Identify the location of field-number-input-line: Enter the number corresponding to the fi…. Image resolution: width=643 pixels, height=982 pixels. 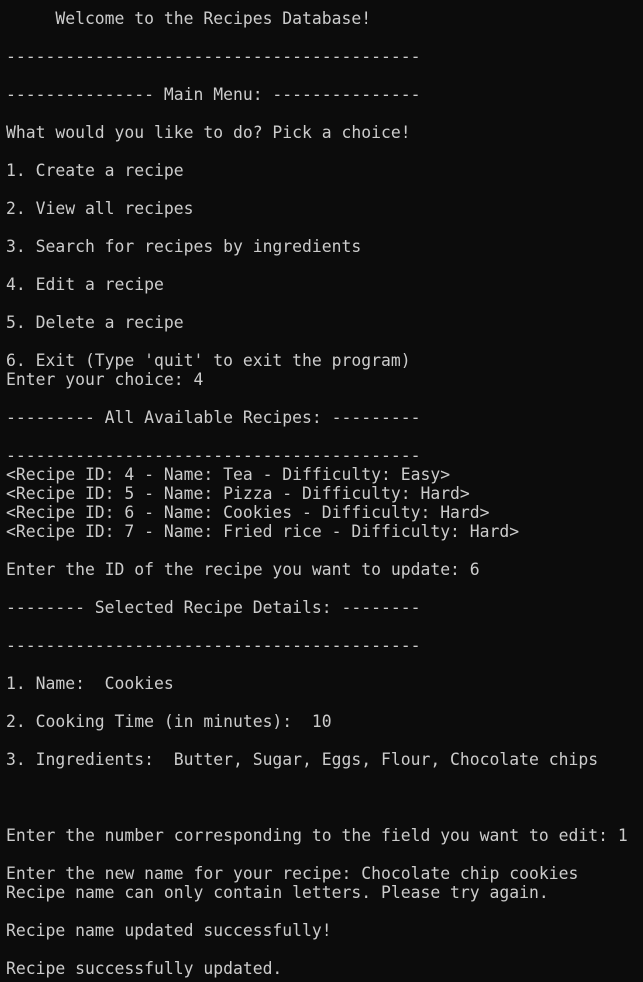
(317, 835).